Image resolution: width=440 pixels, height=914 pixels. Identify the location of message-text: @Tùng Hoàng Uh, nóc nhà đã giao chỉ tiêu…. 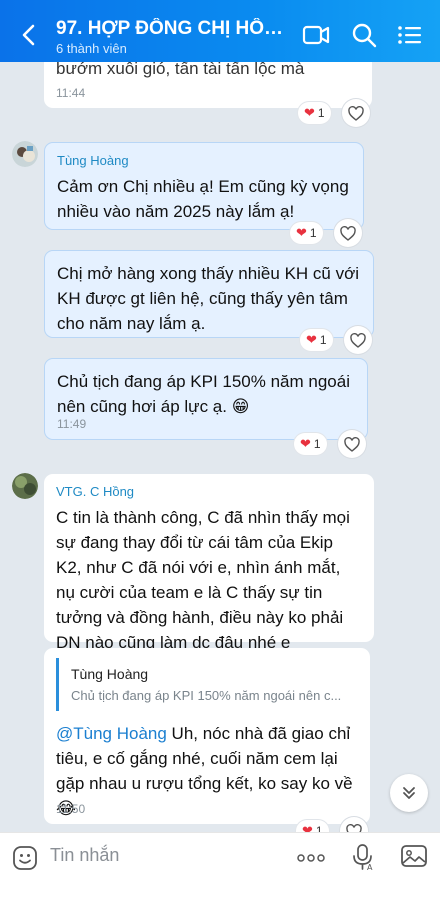
(207, 771).